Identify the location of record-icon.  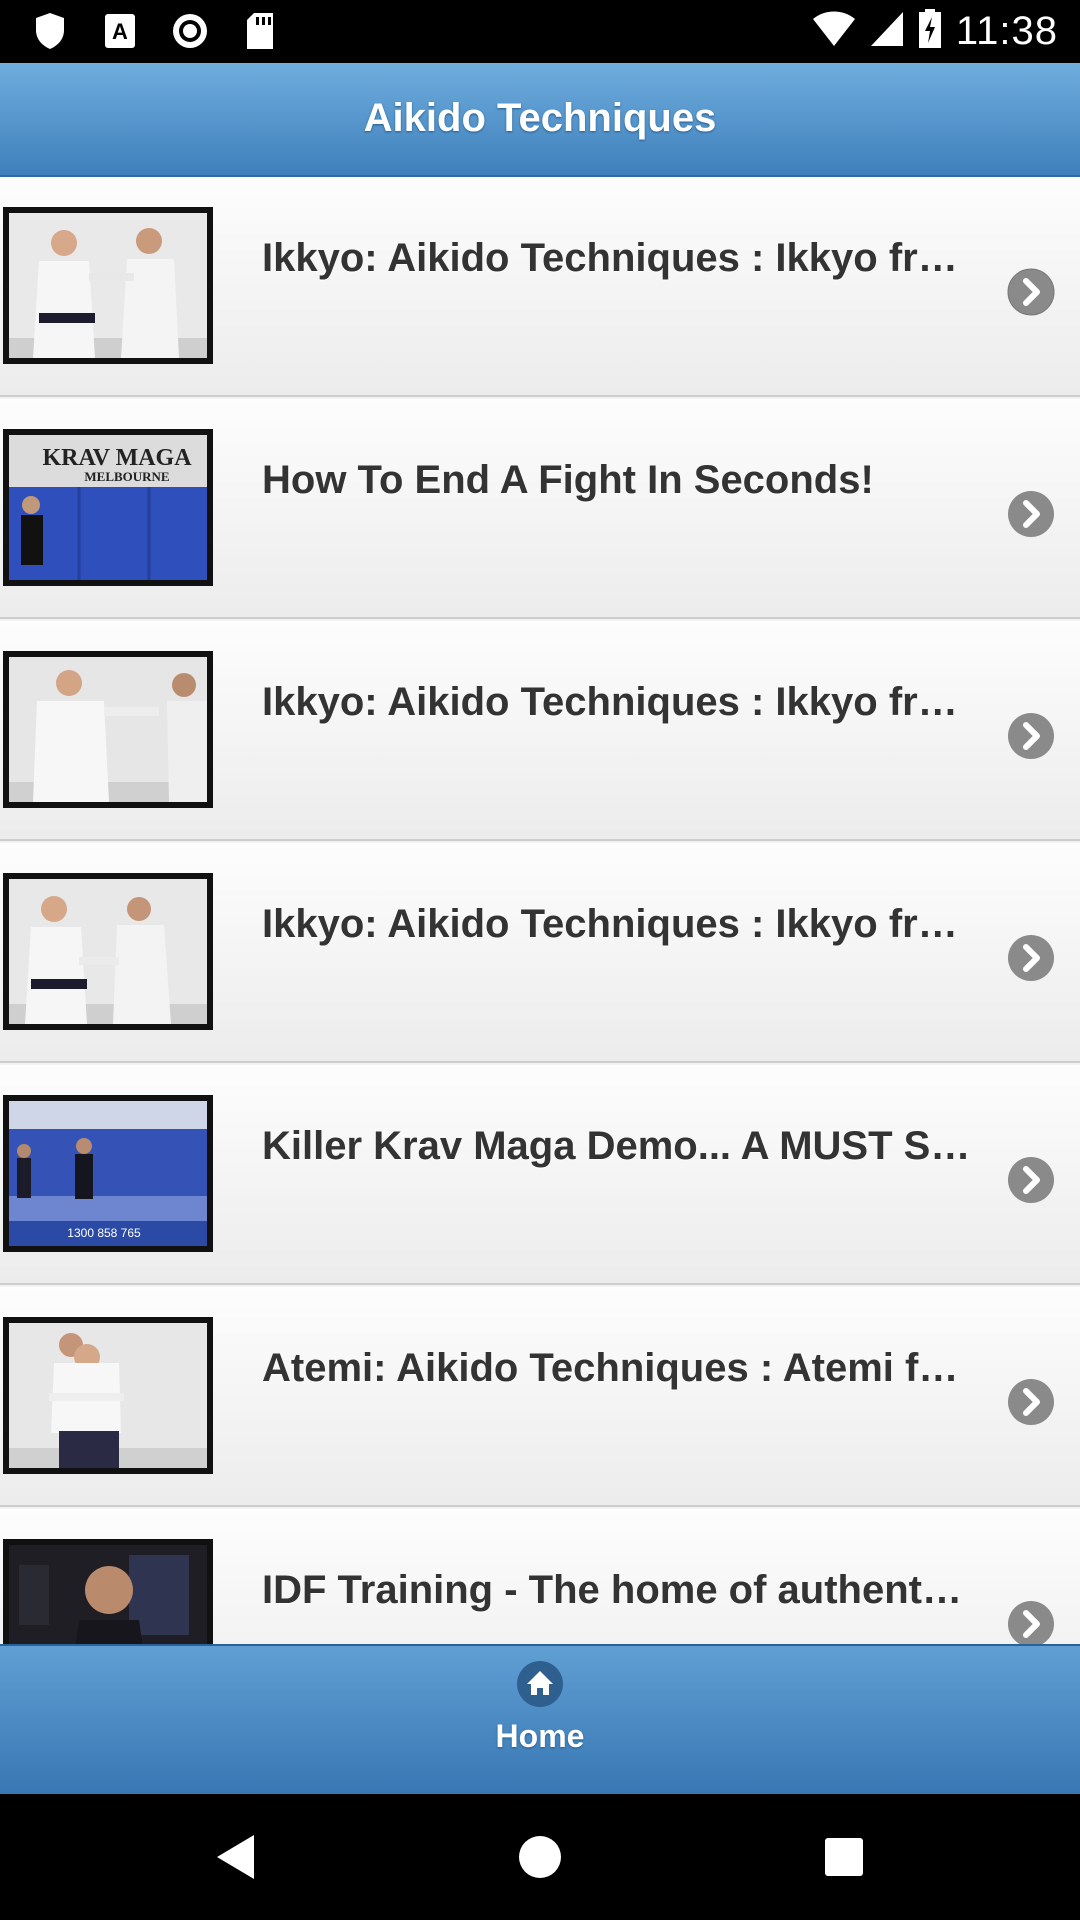
(190, 31).